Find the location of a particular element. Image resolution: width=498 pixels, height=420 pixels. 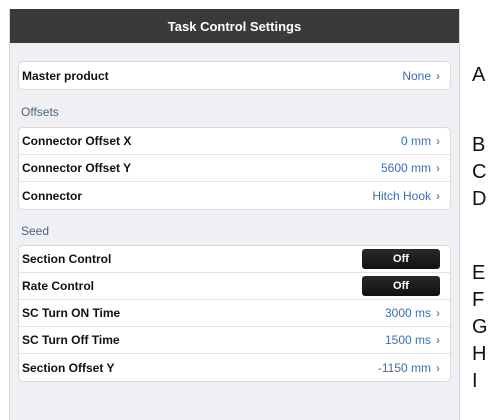

sc-turn-on-time-row: SC Turn ON Time 3000 ms › is located at coordinates (234, 313).